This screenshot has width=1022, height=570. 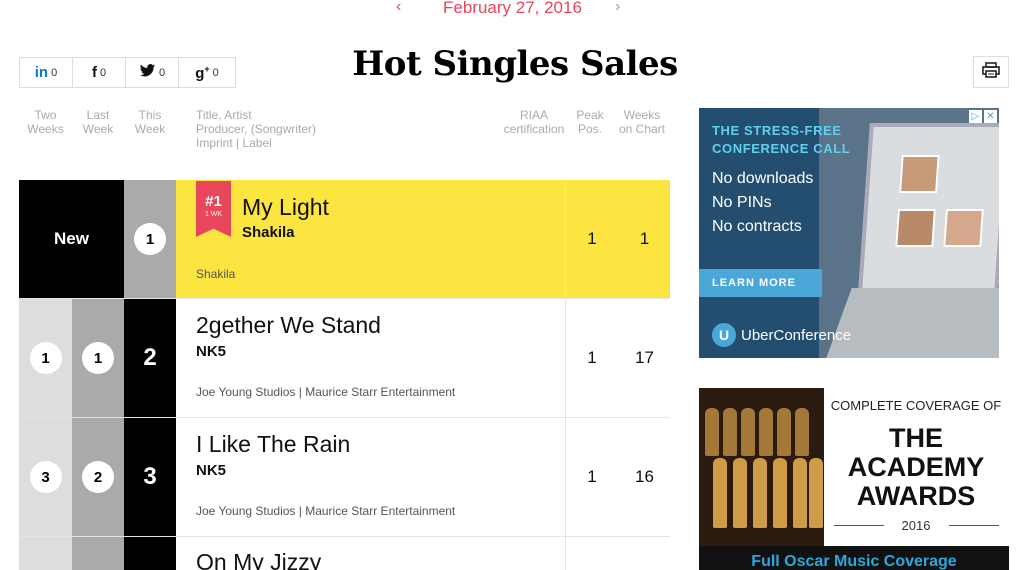 What do you see at coordinates (760, 283) in the screenshot?
I see `learn-more-button: LEARN MORE` at bounding box center [760, 283].